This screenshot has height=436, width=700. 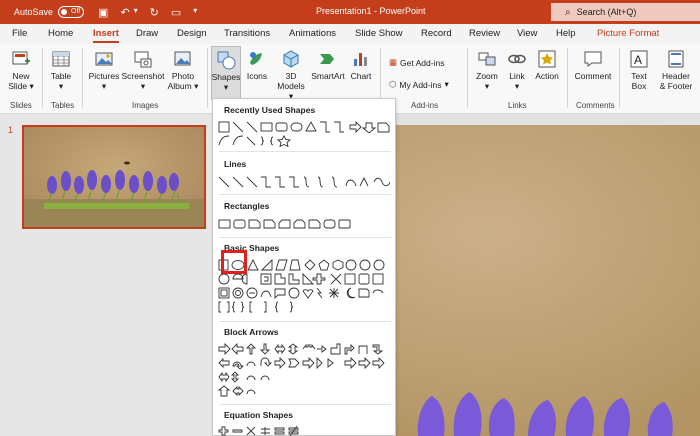 I want to click on group-label-addins: Add-ins, so click(x=425, y=105).